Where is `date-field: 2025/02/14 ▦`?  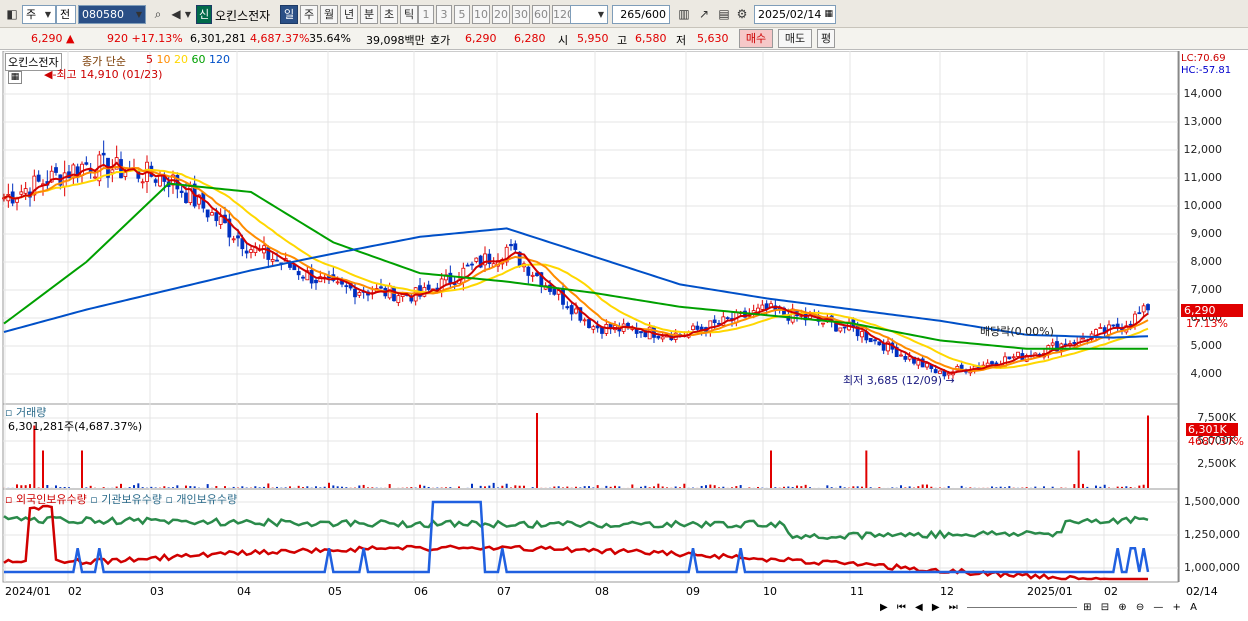
date-field: 2025/02/14 ▦ is located at coordinates (795, 14).